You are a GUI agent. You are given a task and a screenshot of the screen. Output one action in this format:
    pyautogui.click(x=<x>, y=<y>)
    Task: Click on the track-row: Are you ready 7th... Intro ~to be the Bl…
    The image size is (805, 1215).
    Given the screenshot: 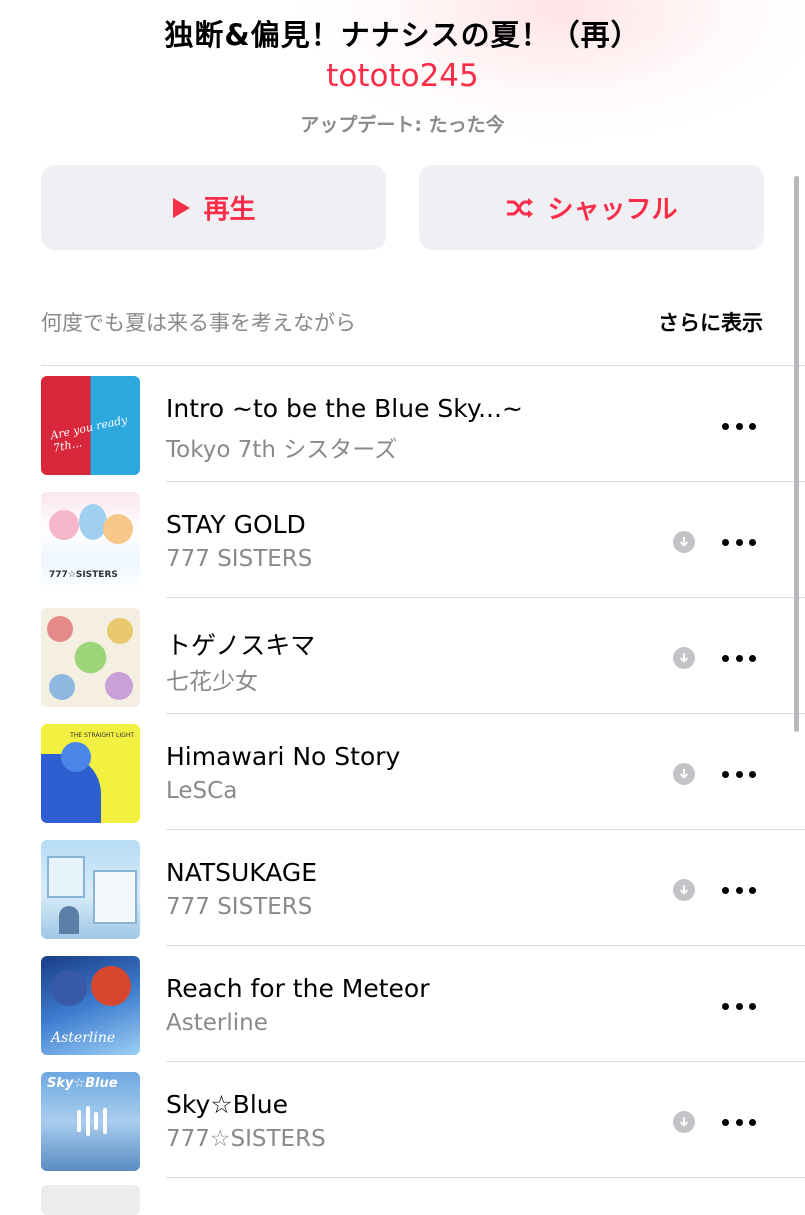 What is the action you would take?
    pyautogui.click(x=402, y=424)
    